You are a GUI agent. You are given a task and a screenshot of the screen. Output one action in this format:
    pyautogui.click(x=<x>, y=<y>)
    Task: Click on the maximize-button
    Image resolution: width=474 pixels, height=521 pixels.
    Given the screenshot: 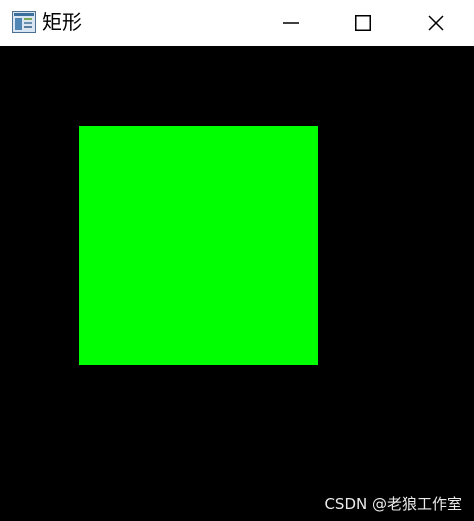 What is the action you would take?
    pyautogui.click(x=363, y=23)
    